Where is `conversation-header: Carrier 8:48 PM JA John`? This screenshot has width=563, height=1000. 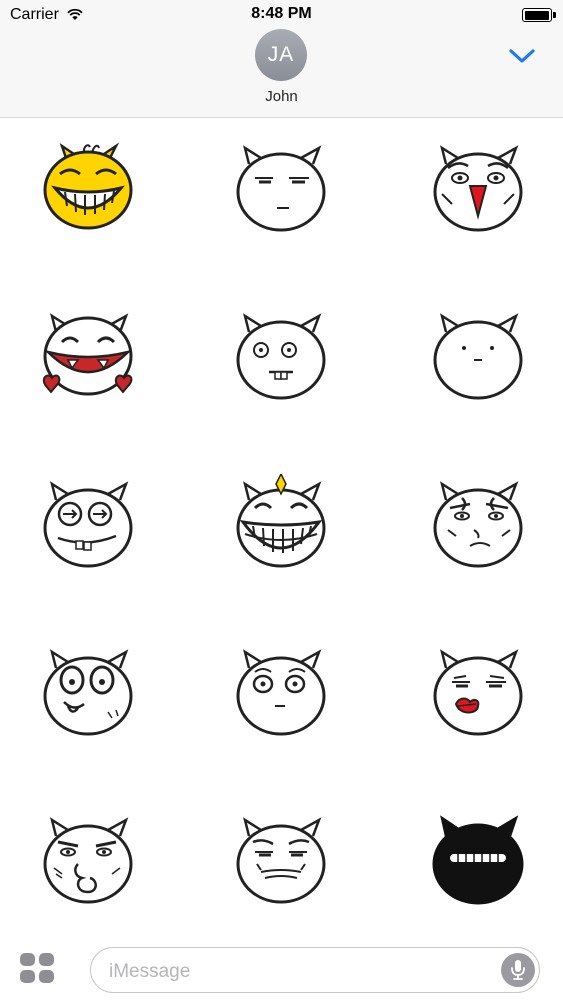 conversation-header: Carrier 8:48 PM JA John is located at coordinates (281, 59).